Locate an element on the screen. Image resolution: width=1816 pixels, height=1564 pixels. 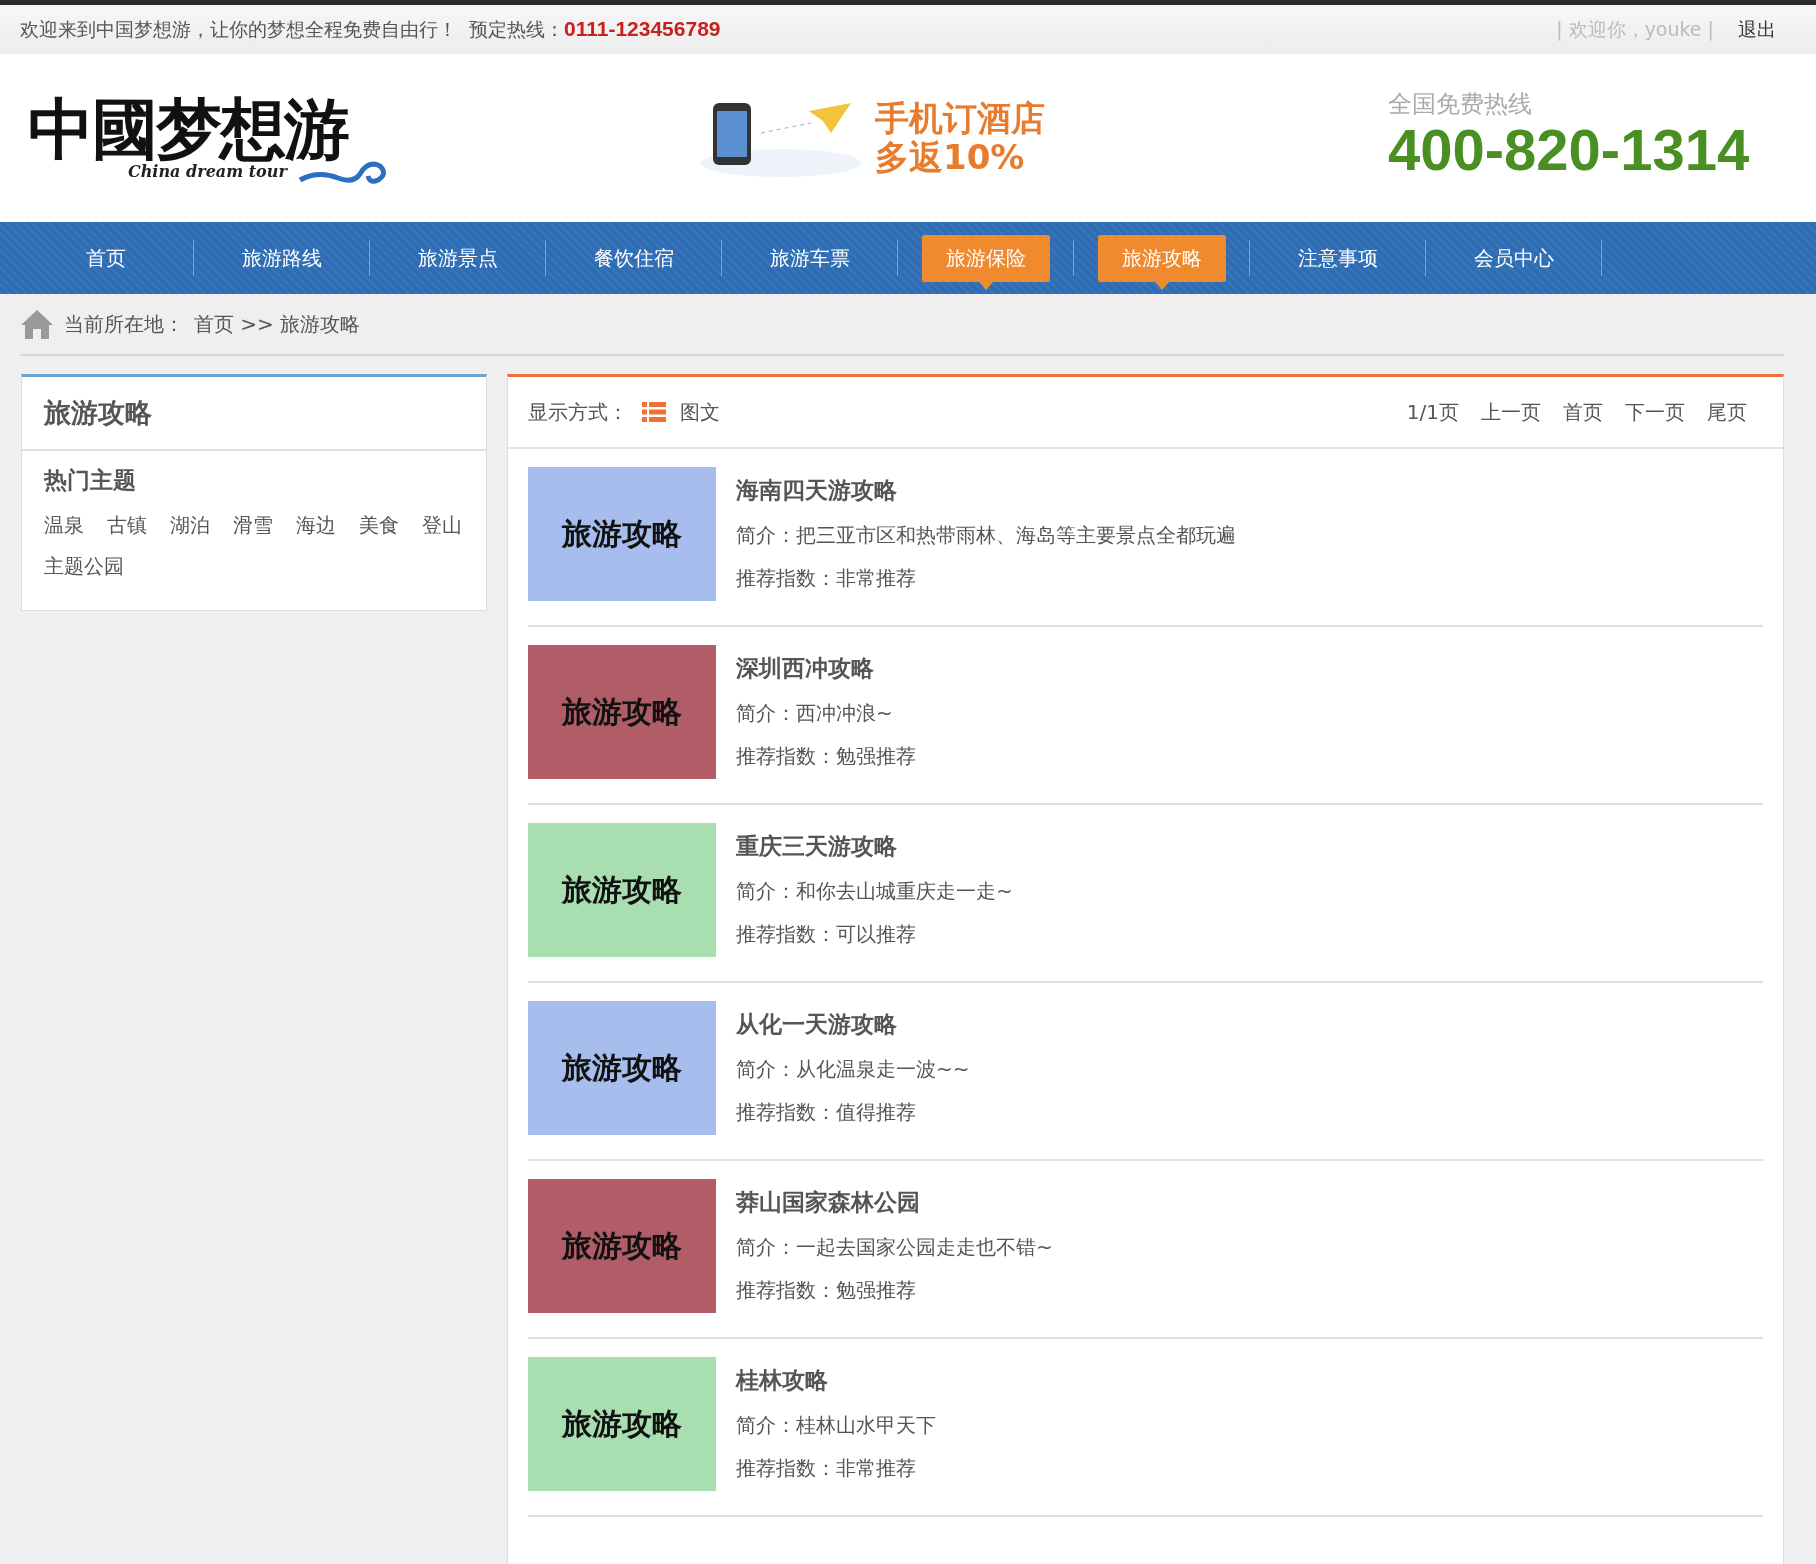
tag-link: 温泉 is located at coordinates (64, 525).